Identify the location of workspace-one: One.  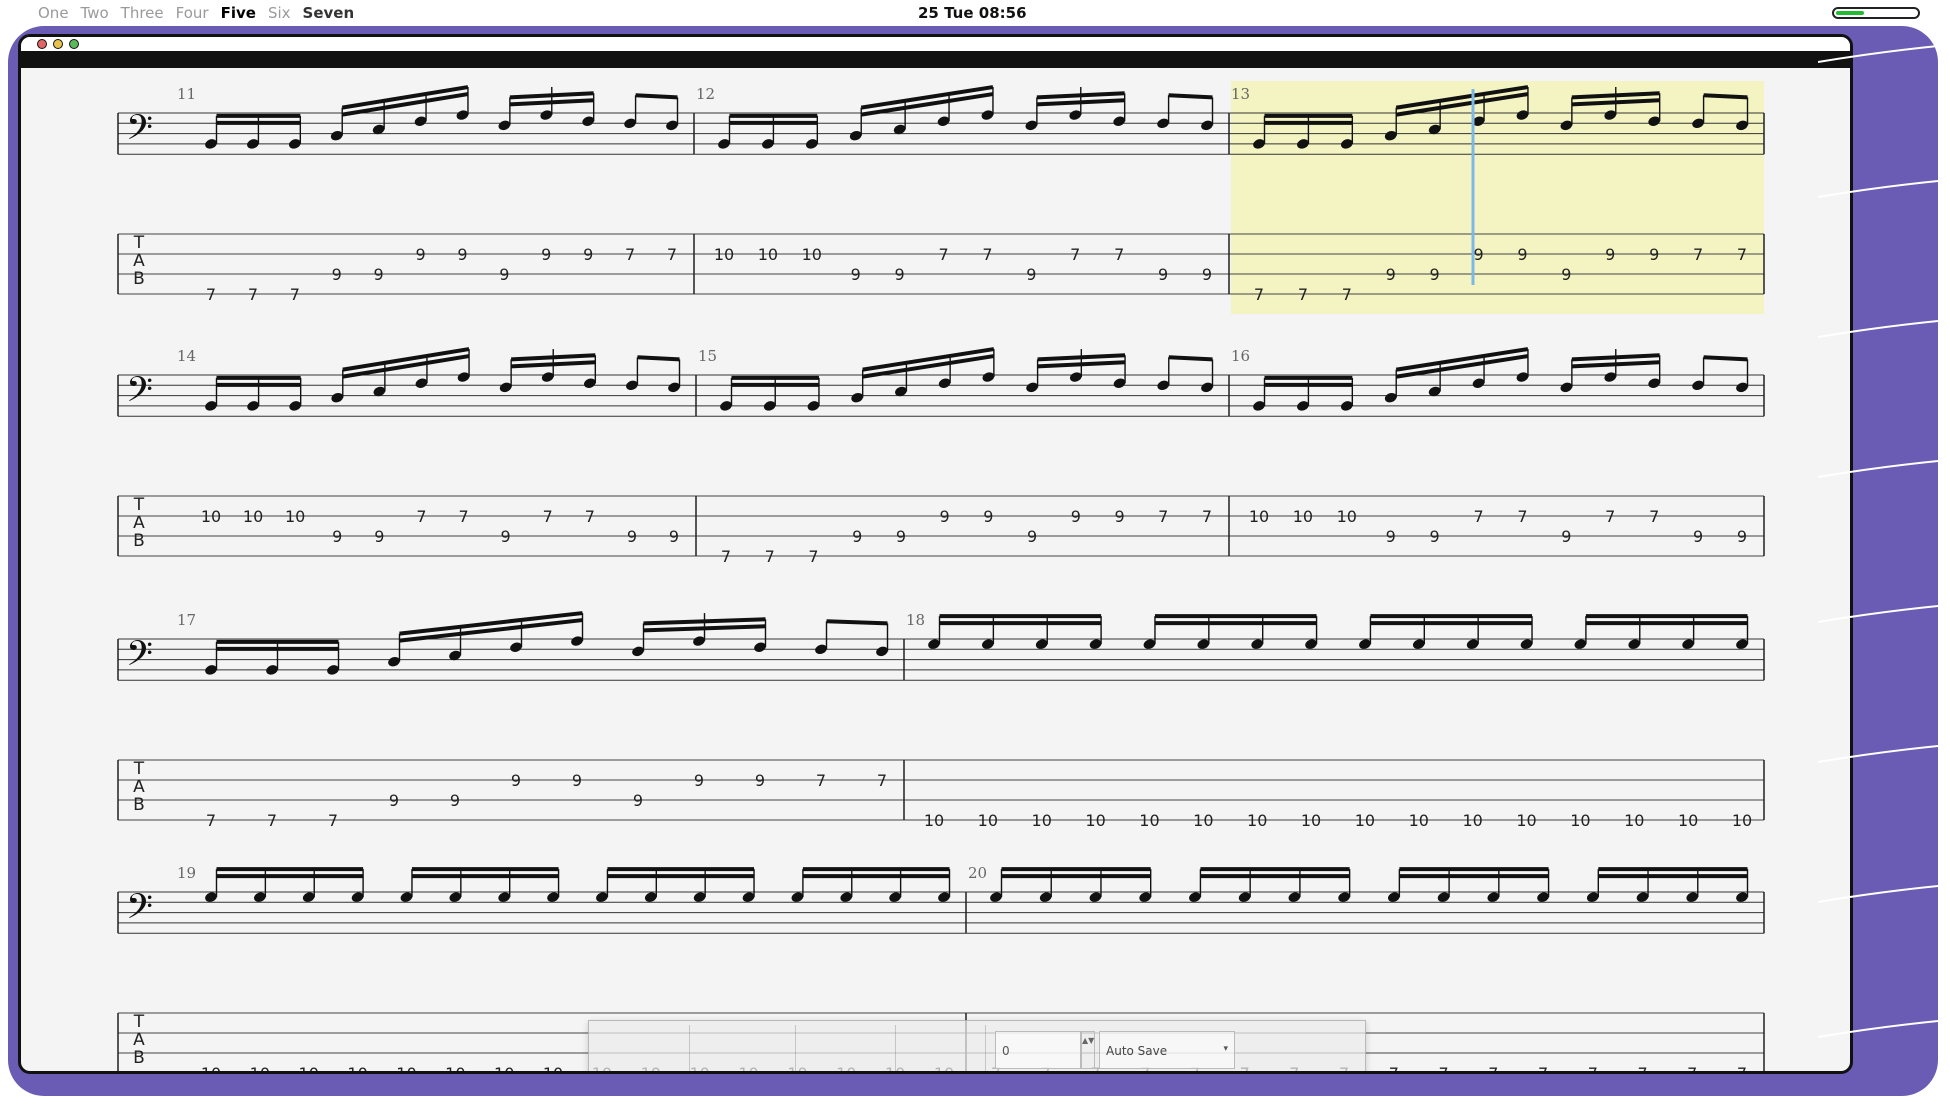
(53, 13).